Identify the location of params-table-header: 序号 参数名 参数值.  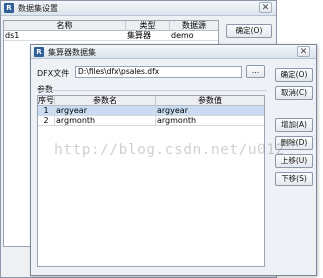
(151, 101).